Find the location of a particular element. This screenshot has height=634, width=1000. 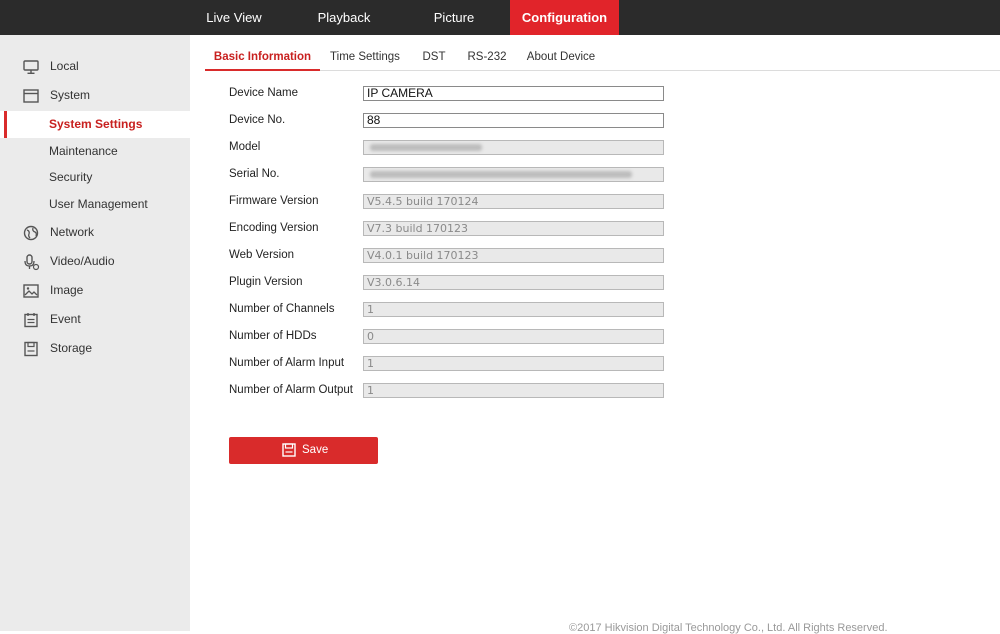

web-version-label: Web Version is located at coordinates (261, 255).